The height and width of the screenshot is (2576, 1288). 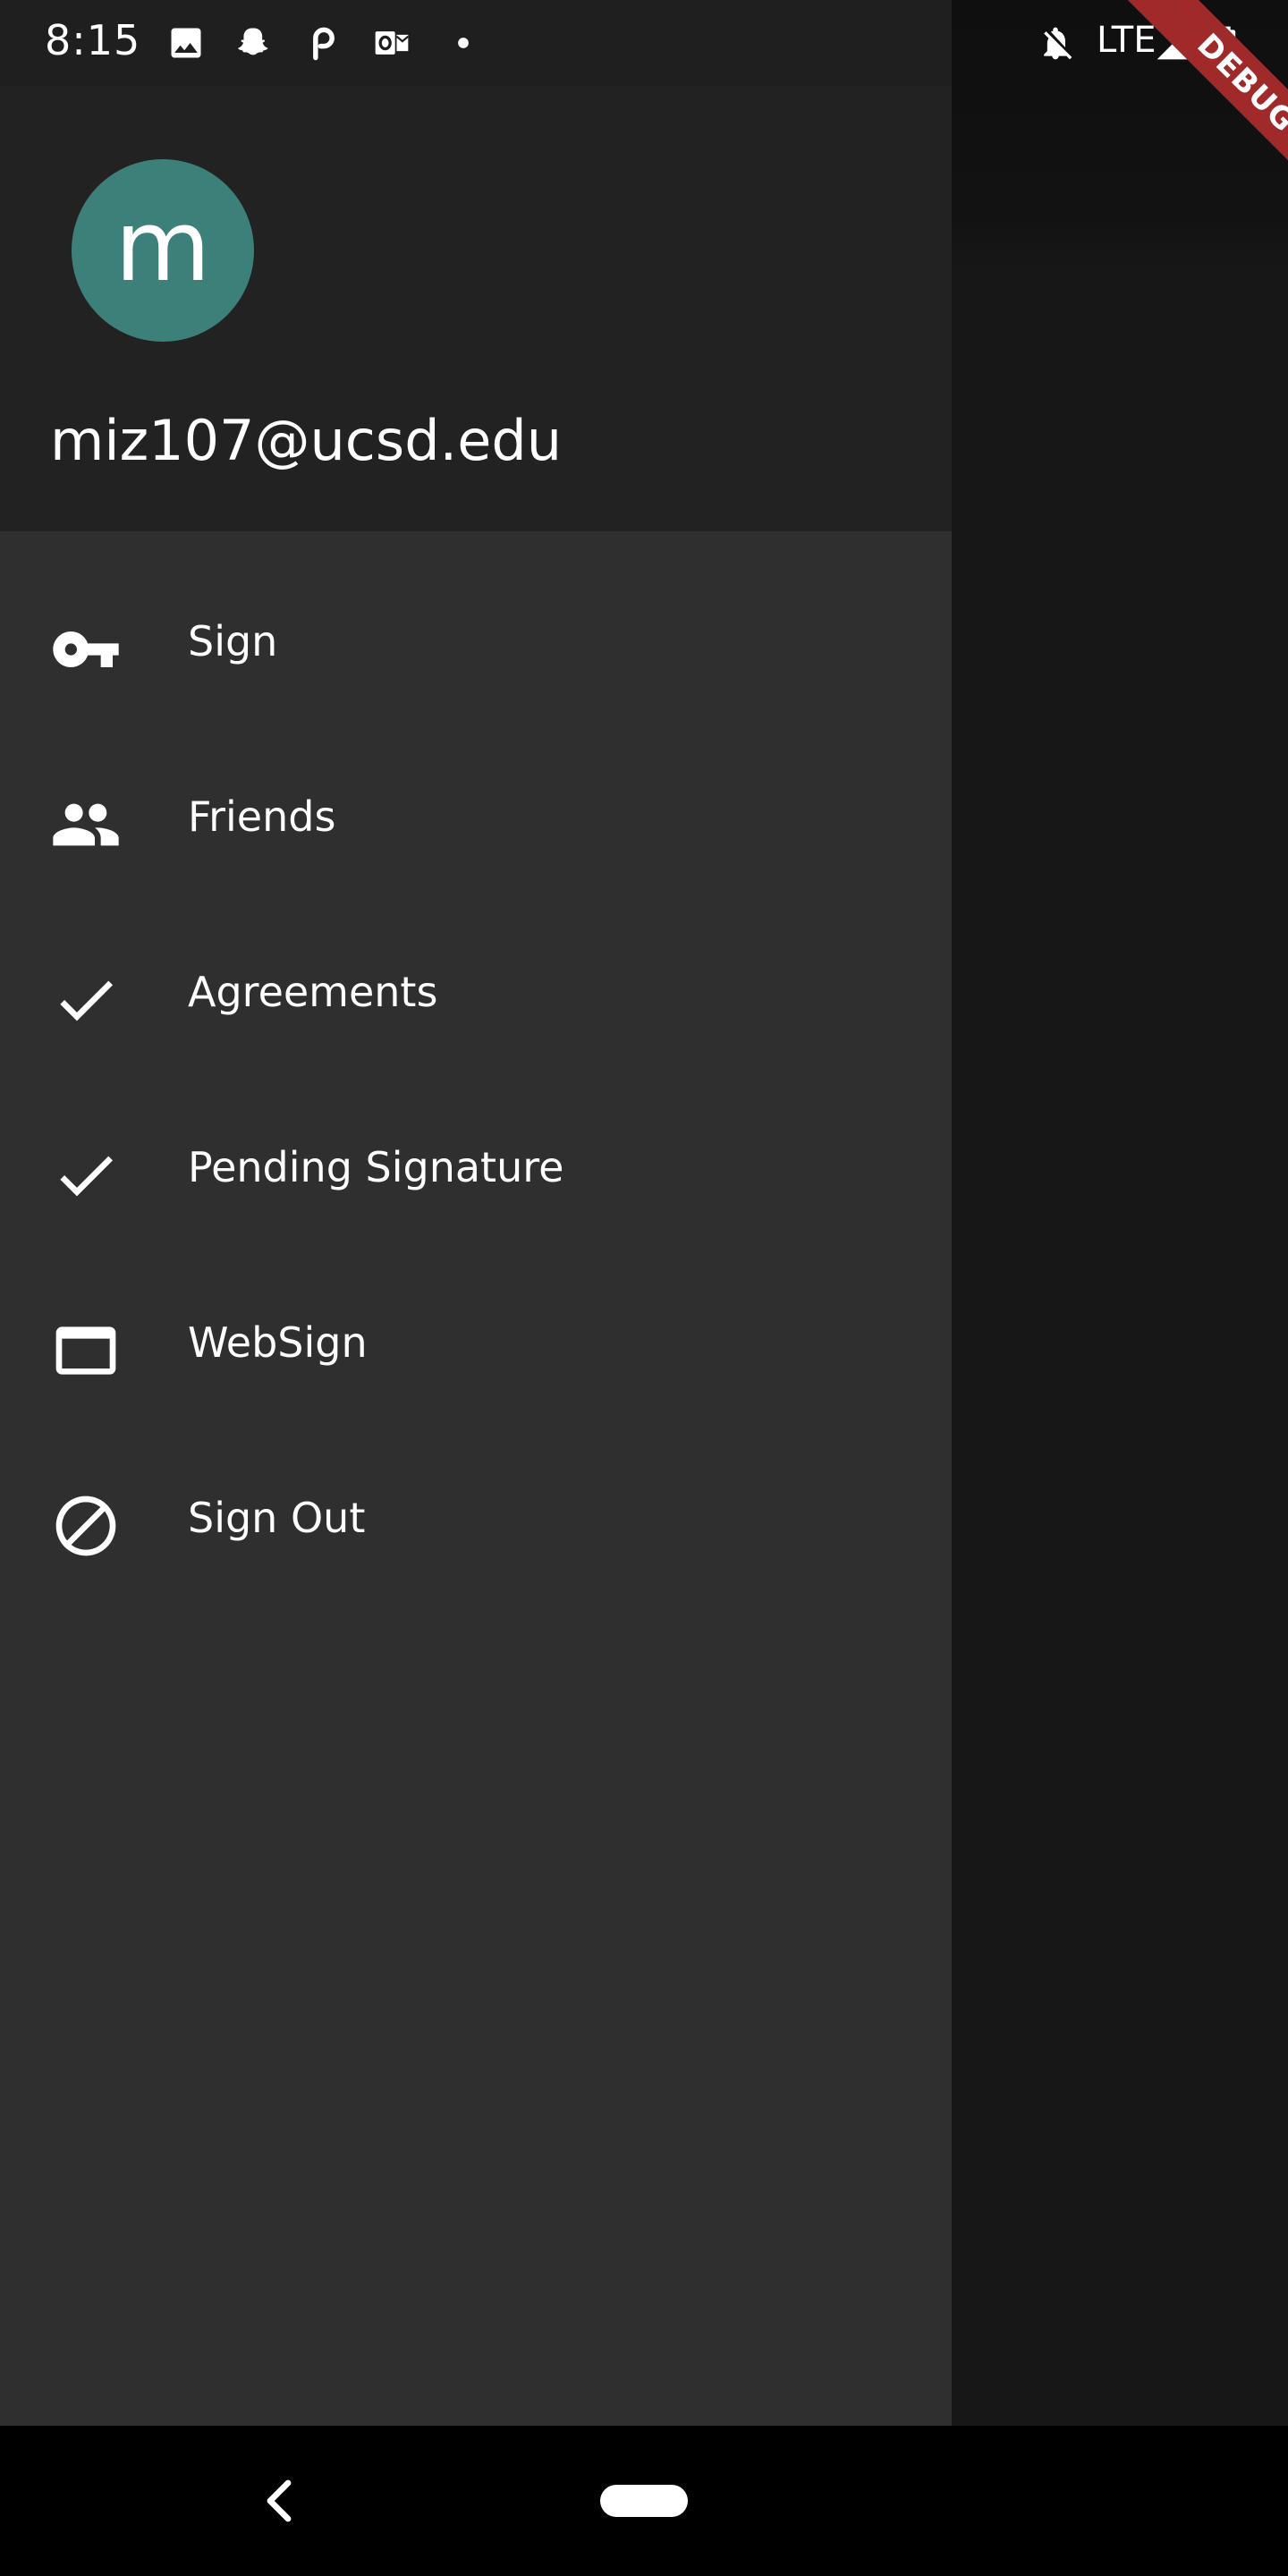 I want to click on navigation-bar, so click(x=644, y=2501).